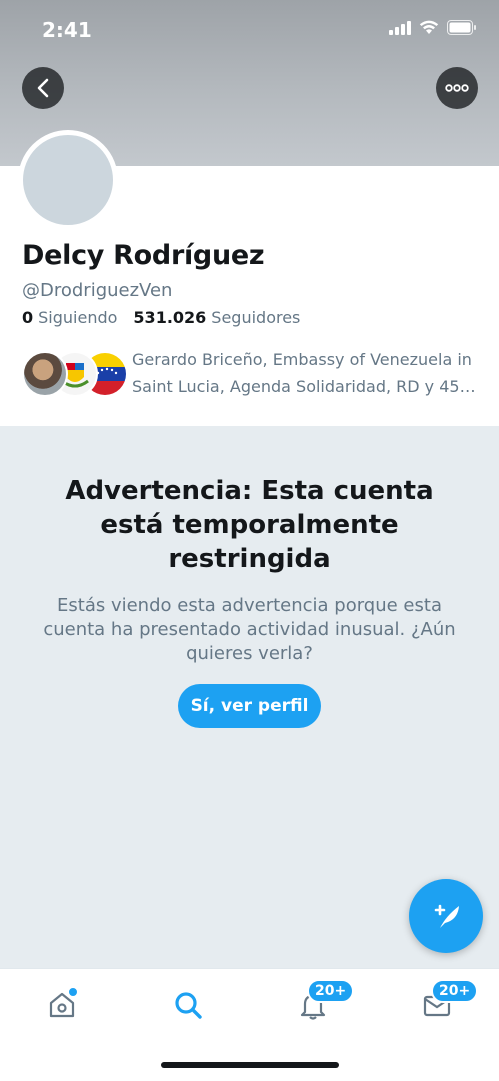 This screenshot has height=1081, width=499. I want to click on profile-stats: 0 Siguiendo 531.026 Seguidores, so click(161, 317).